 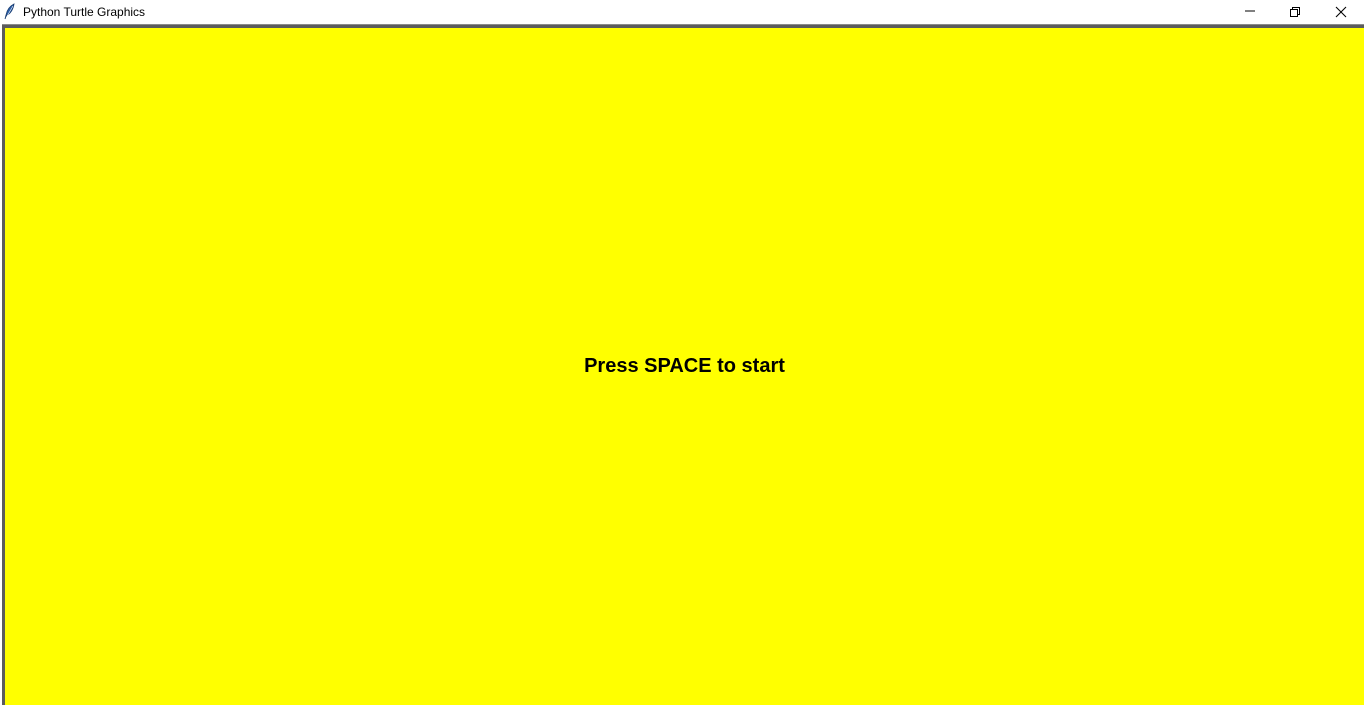 I want to click on close-icon, so click(x=1341, y=12).